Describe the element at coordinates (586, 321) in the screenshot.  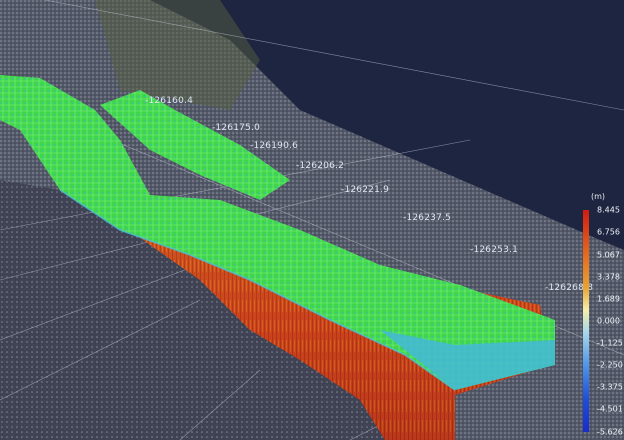
I see `legend-color-bar` at that location.